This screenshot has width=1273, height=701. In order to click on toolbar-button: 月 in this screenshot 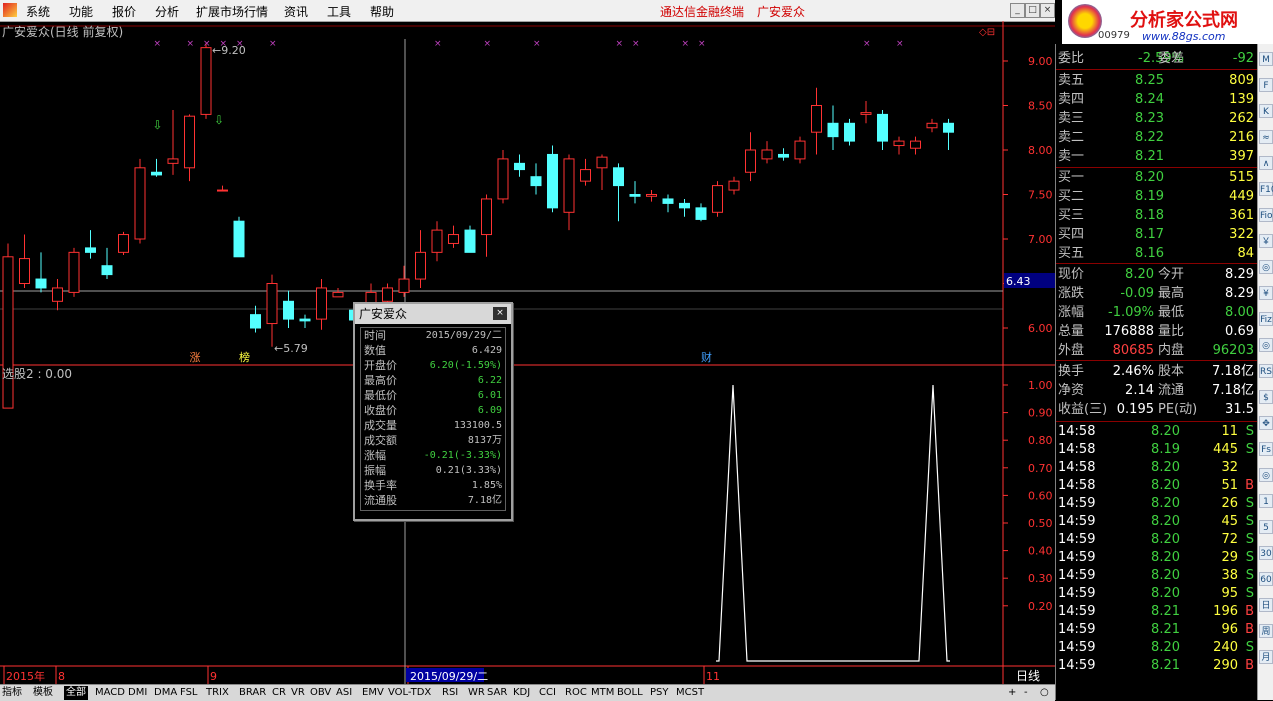, I will do `click(1266, 657)`.